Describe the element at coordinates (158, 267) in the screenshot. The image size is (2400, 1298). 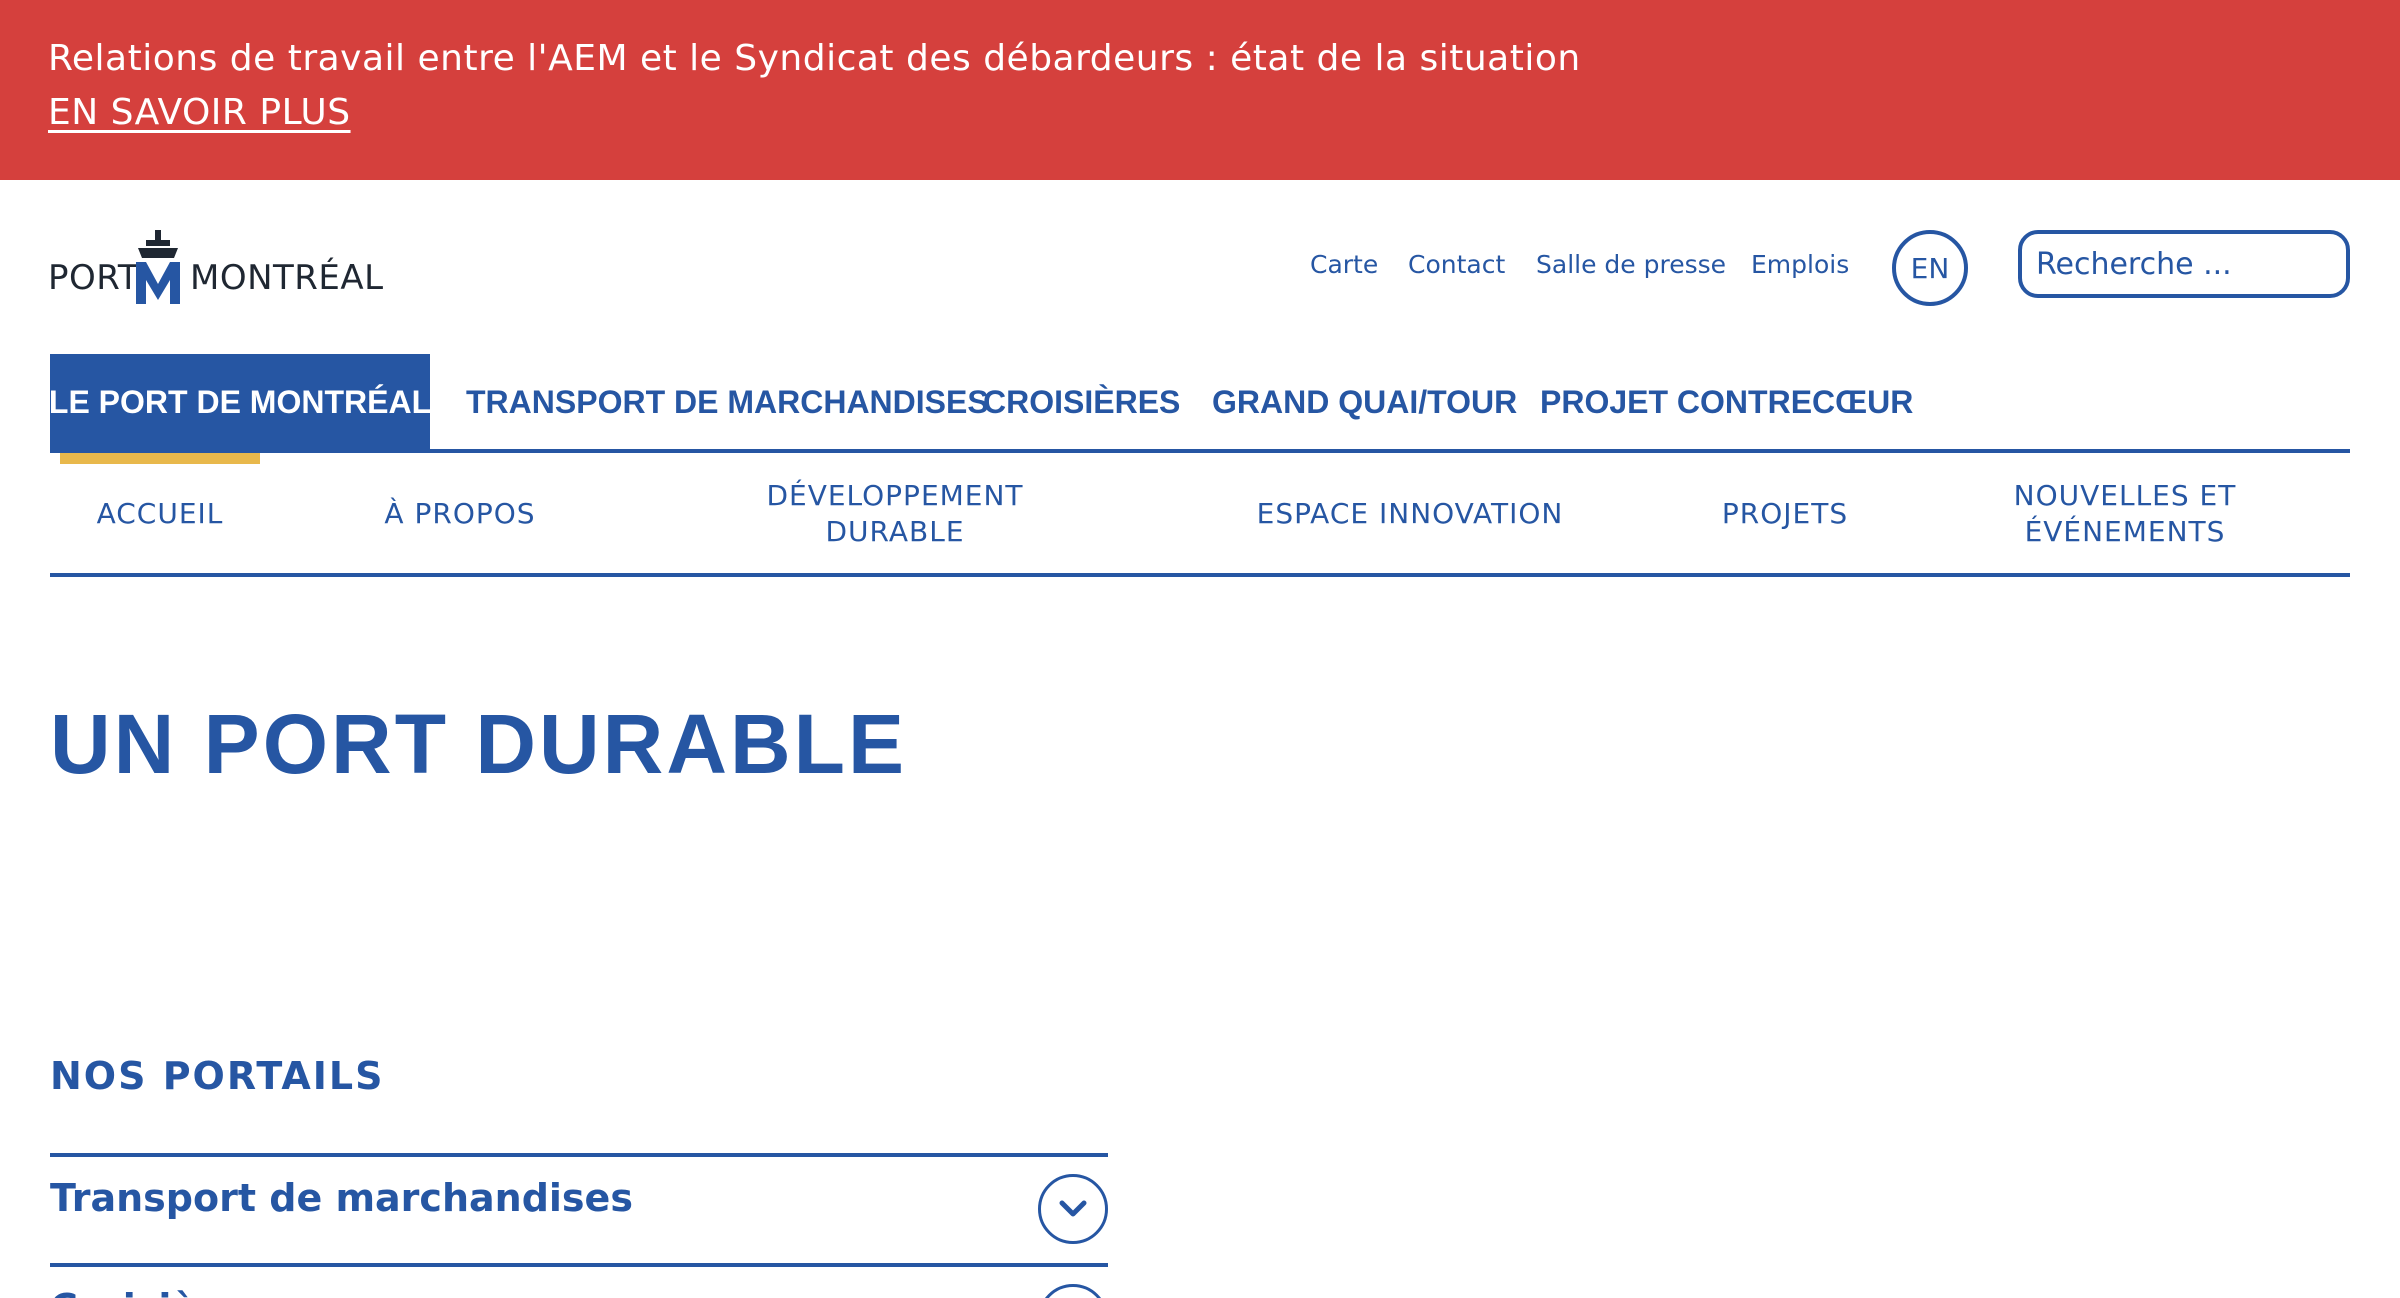
I see `ship-m-icon` at that location.